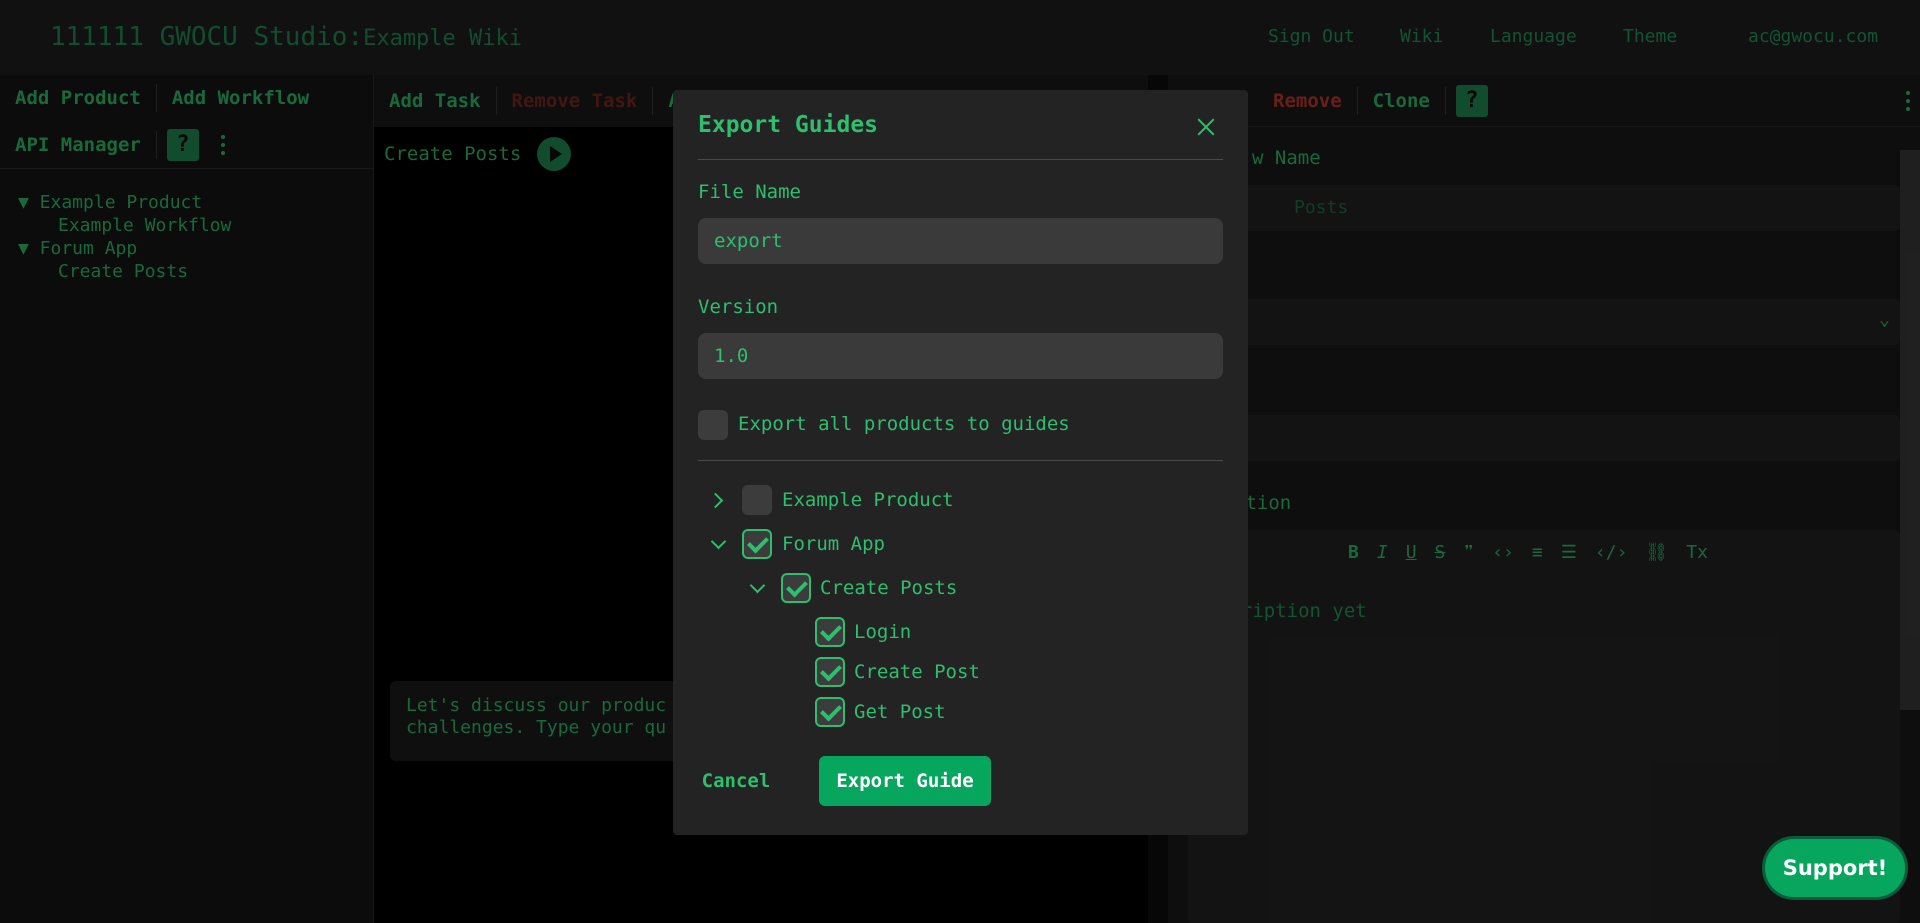  What do you see at coordinates (749, 192) in the screenshot?
I see `file-name-label: File Name` at bounding box center [749, 192].